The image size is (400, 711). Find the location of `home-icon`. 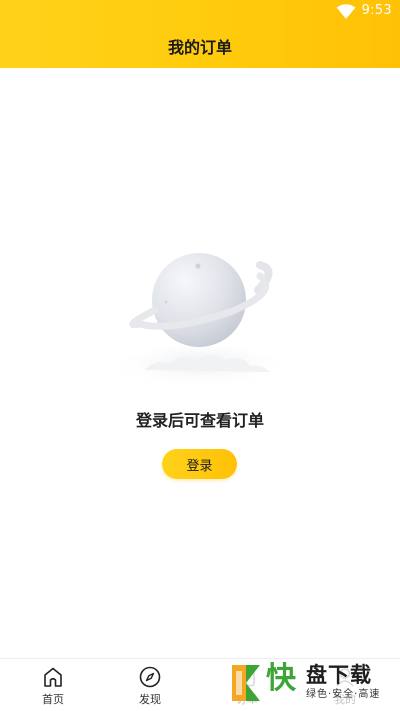

home-icon is located at coordinates (53, 677).